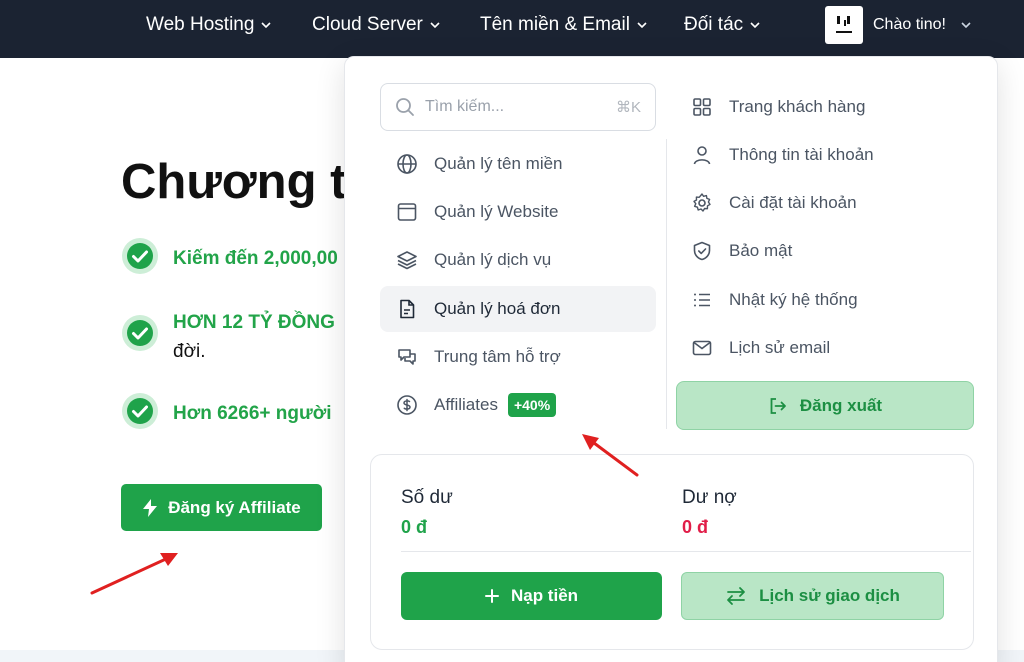  What do you see at coordinates (702, 202) in the screenshot?
I see `gear-icon` at bounding box center [702, 202].